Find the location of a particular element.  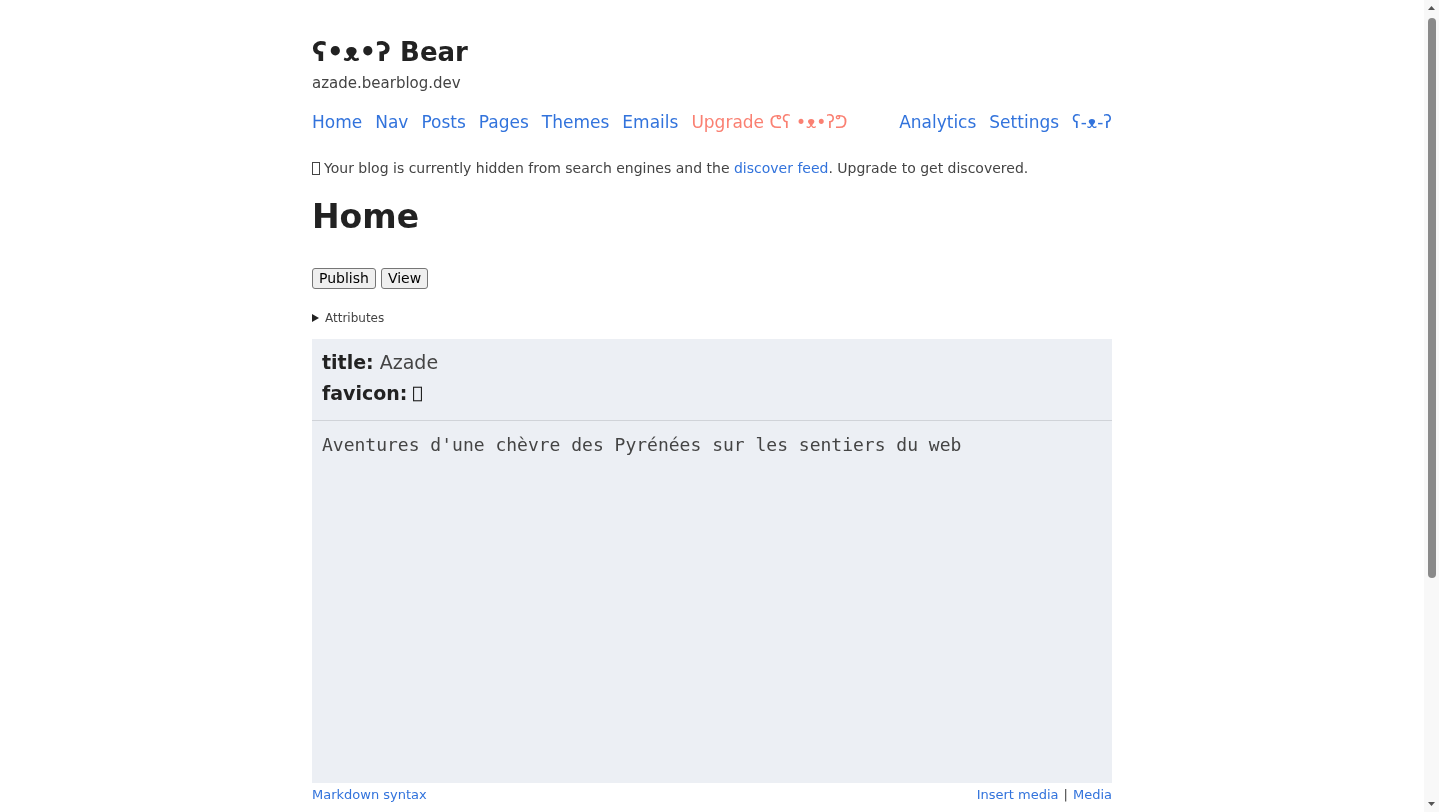

page-heading: Home is located at coordinates (366, 216).